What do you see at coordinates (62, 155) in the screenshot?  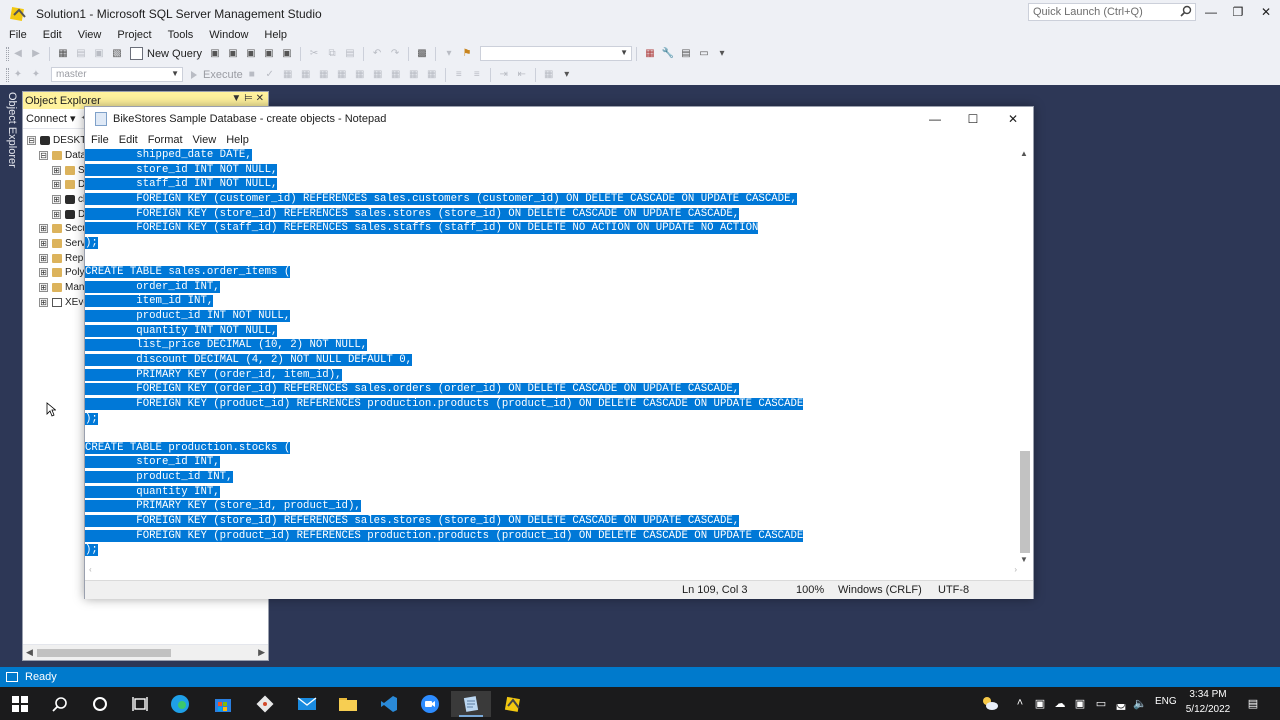 I see `tree-node-databases: ⊟ Data` at bounding box center [62, 155].